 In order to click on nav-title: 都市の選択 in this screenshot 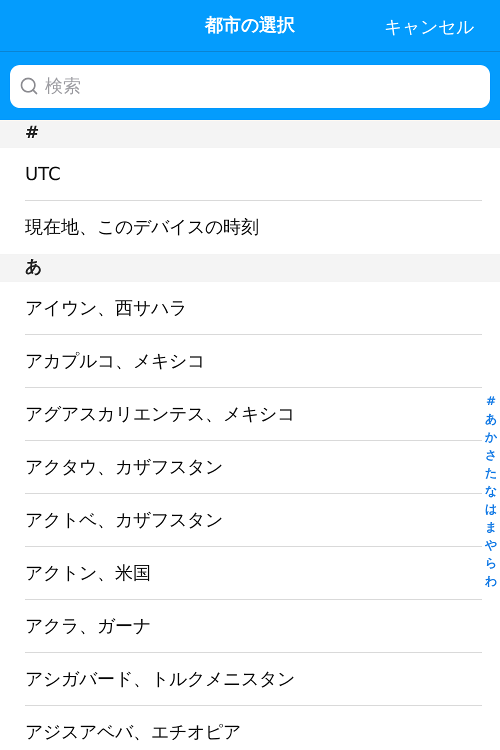, I will do `click(250, 26)`.